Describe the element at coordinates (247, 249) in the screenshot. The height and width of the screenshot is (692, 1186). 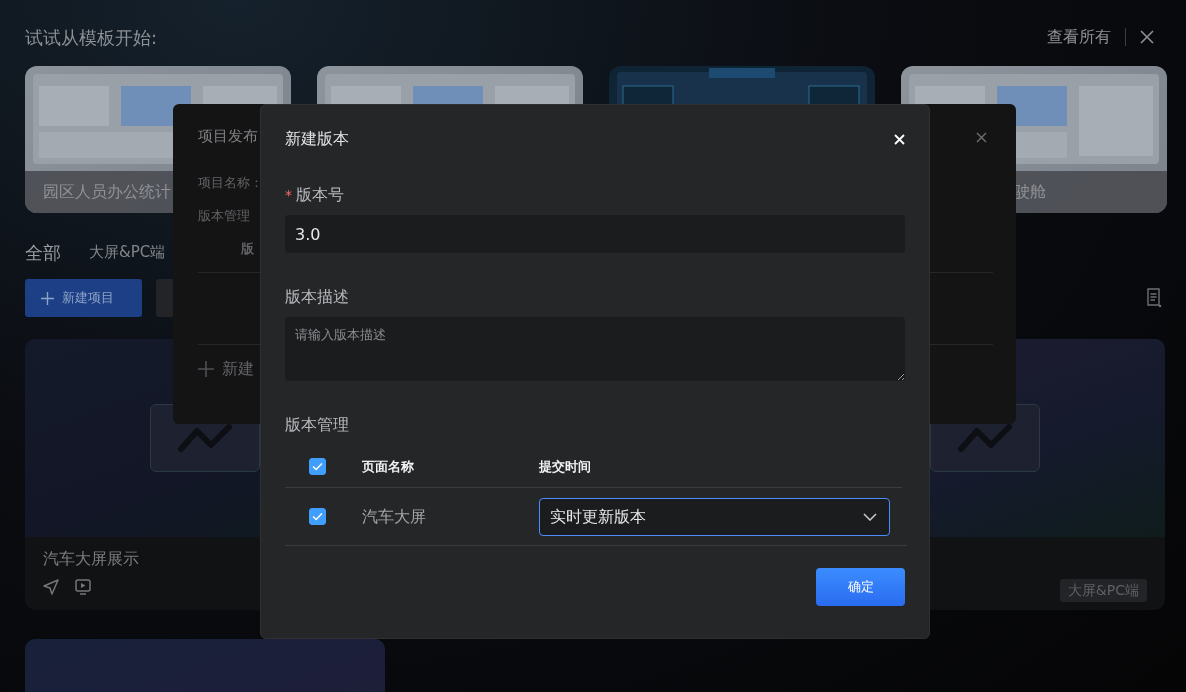
I see `column-header: 版` at that location.